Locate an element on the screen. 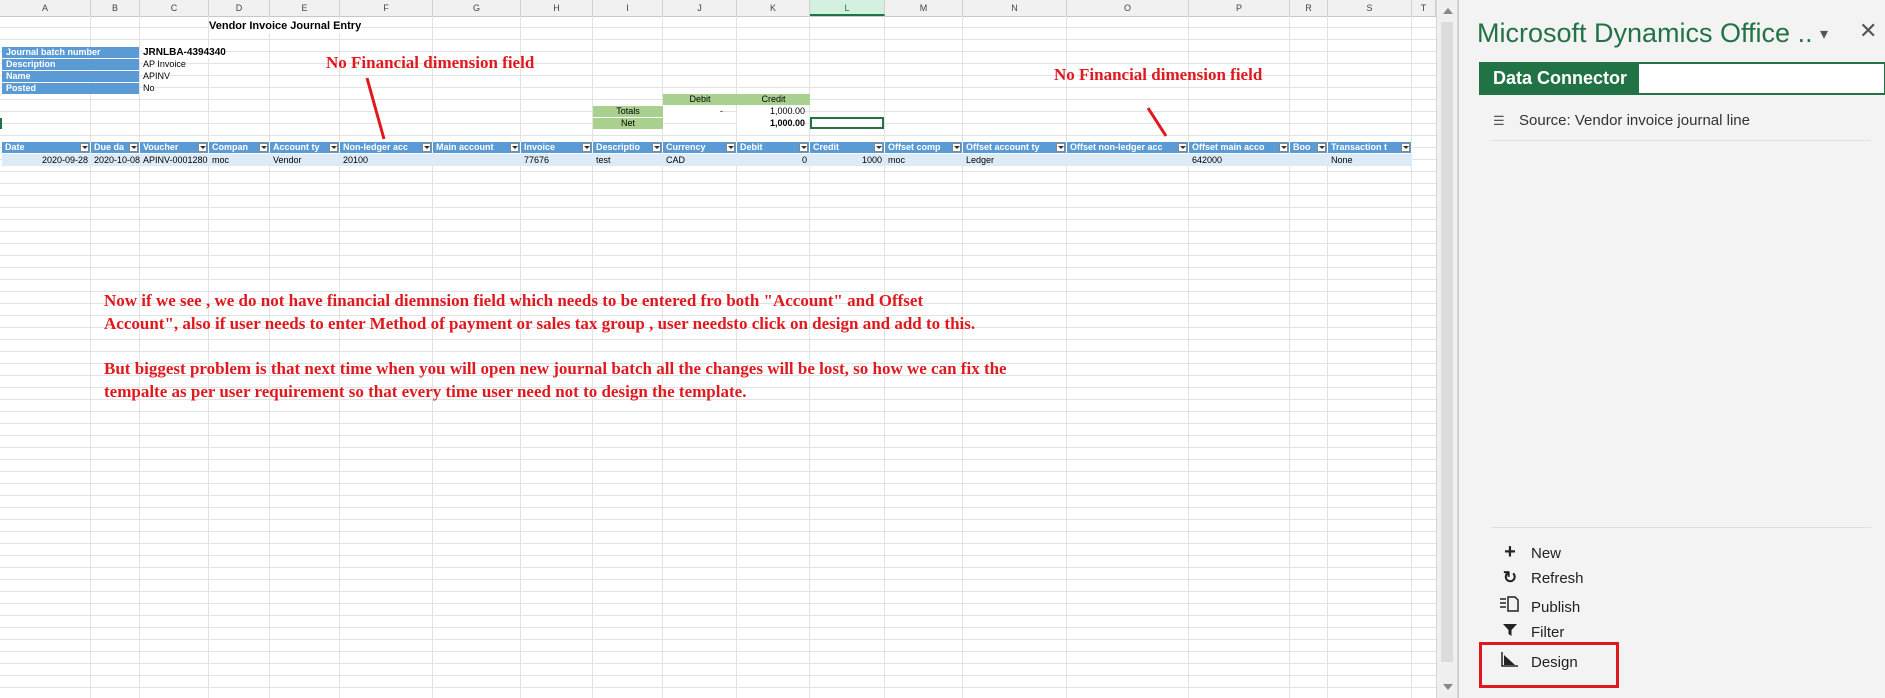 The height and width of the screenshot is (698, 1885). refresh-button: ↻ Refresh is located at coordinates (1541, 578).